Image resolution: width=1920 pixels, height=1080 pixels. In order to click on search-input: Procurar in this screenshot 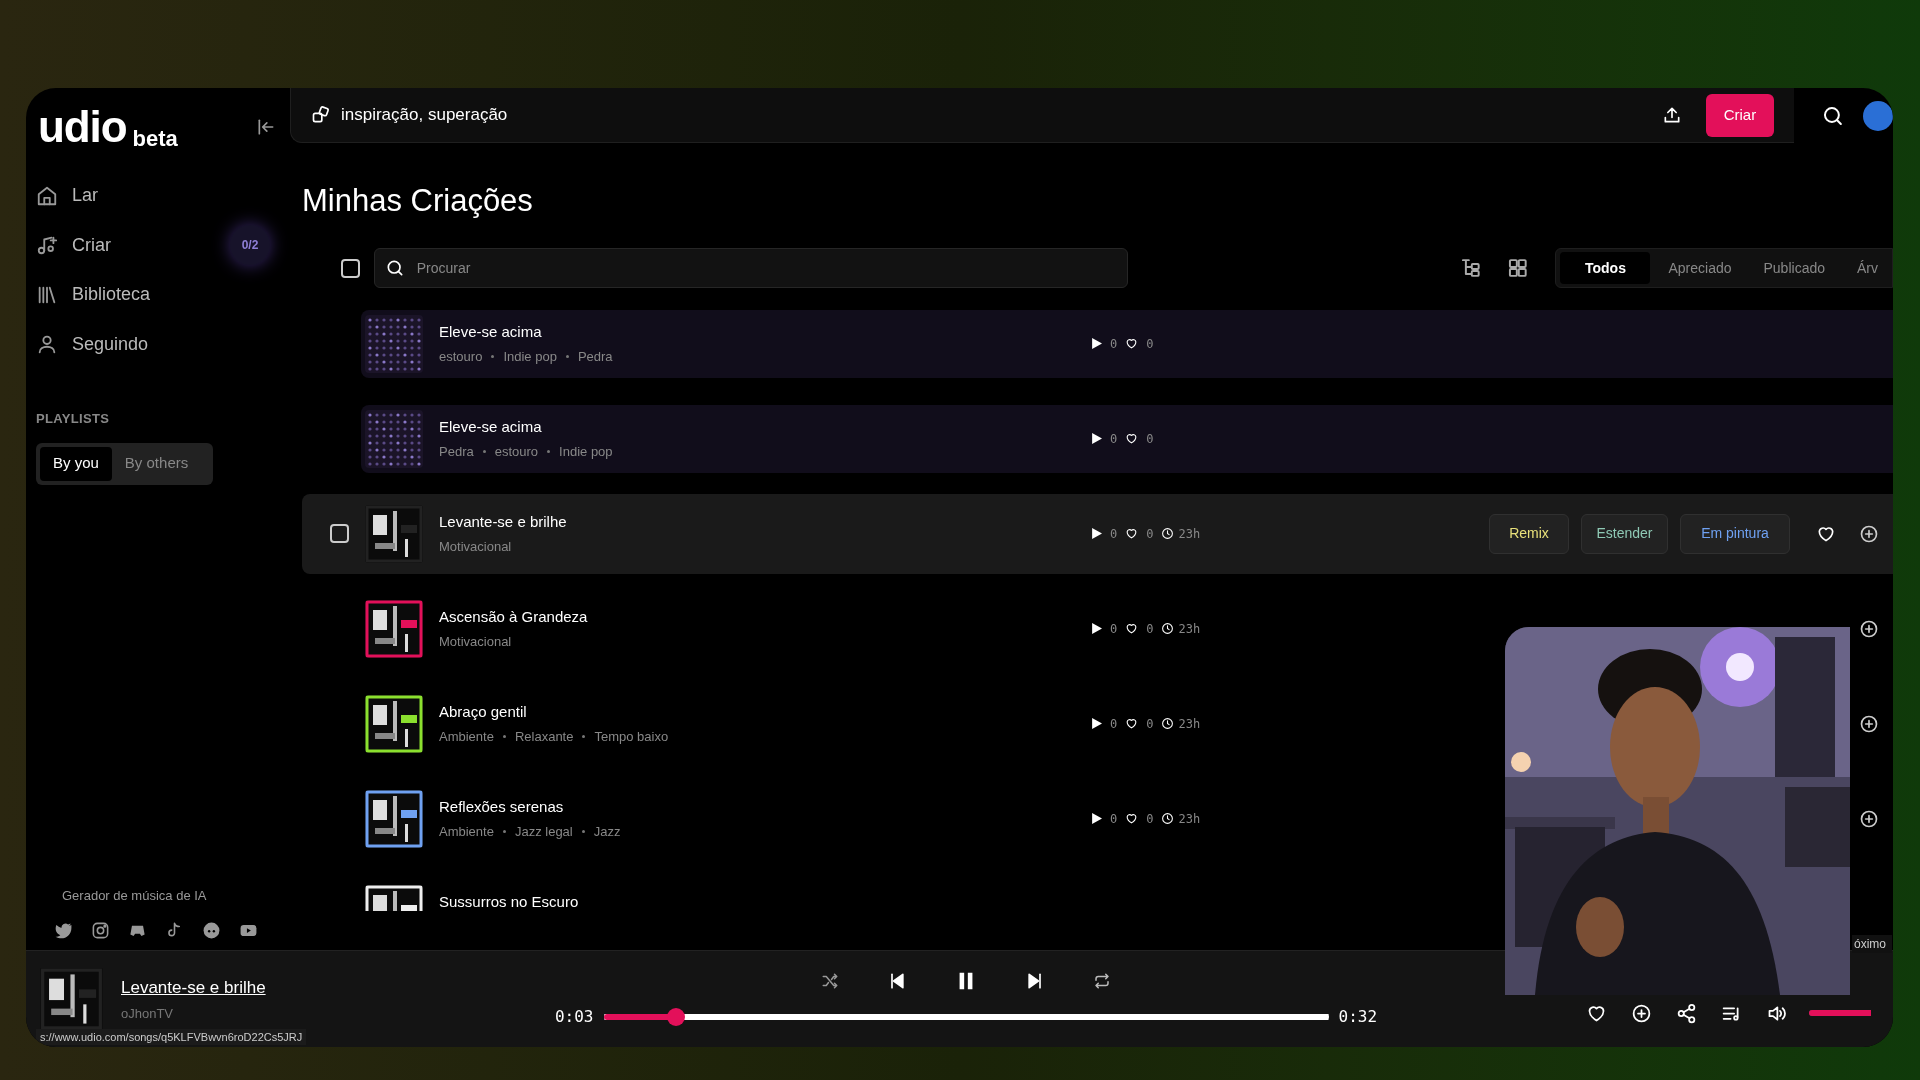, I will do `click(766, 268)`.